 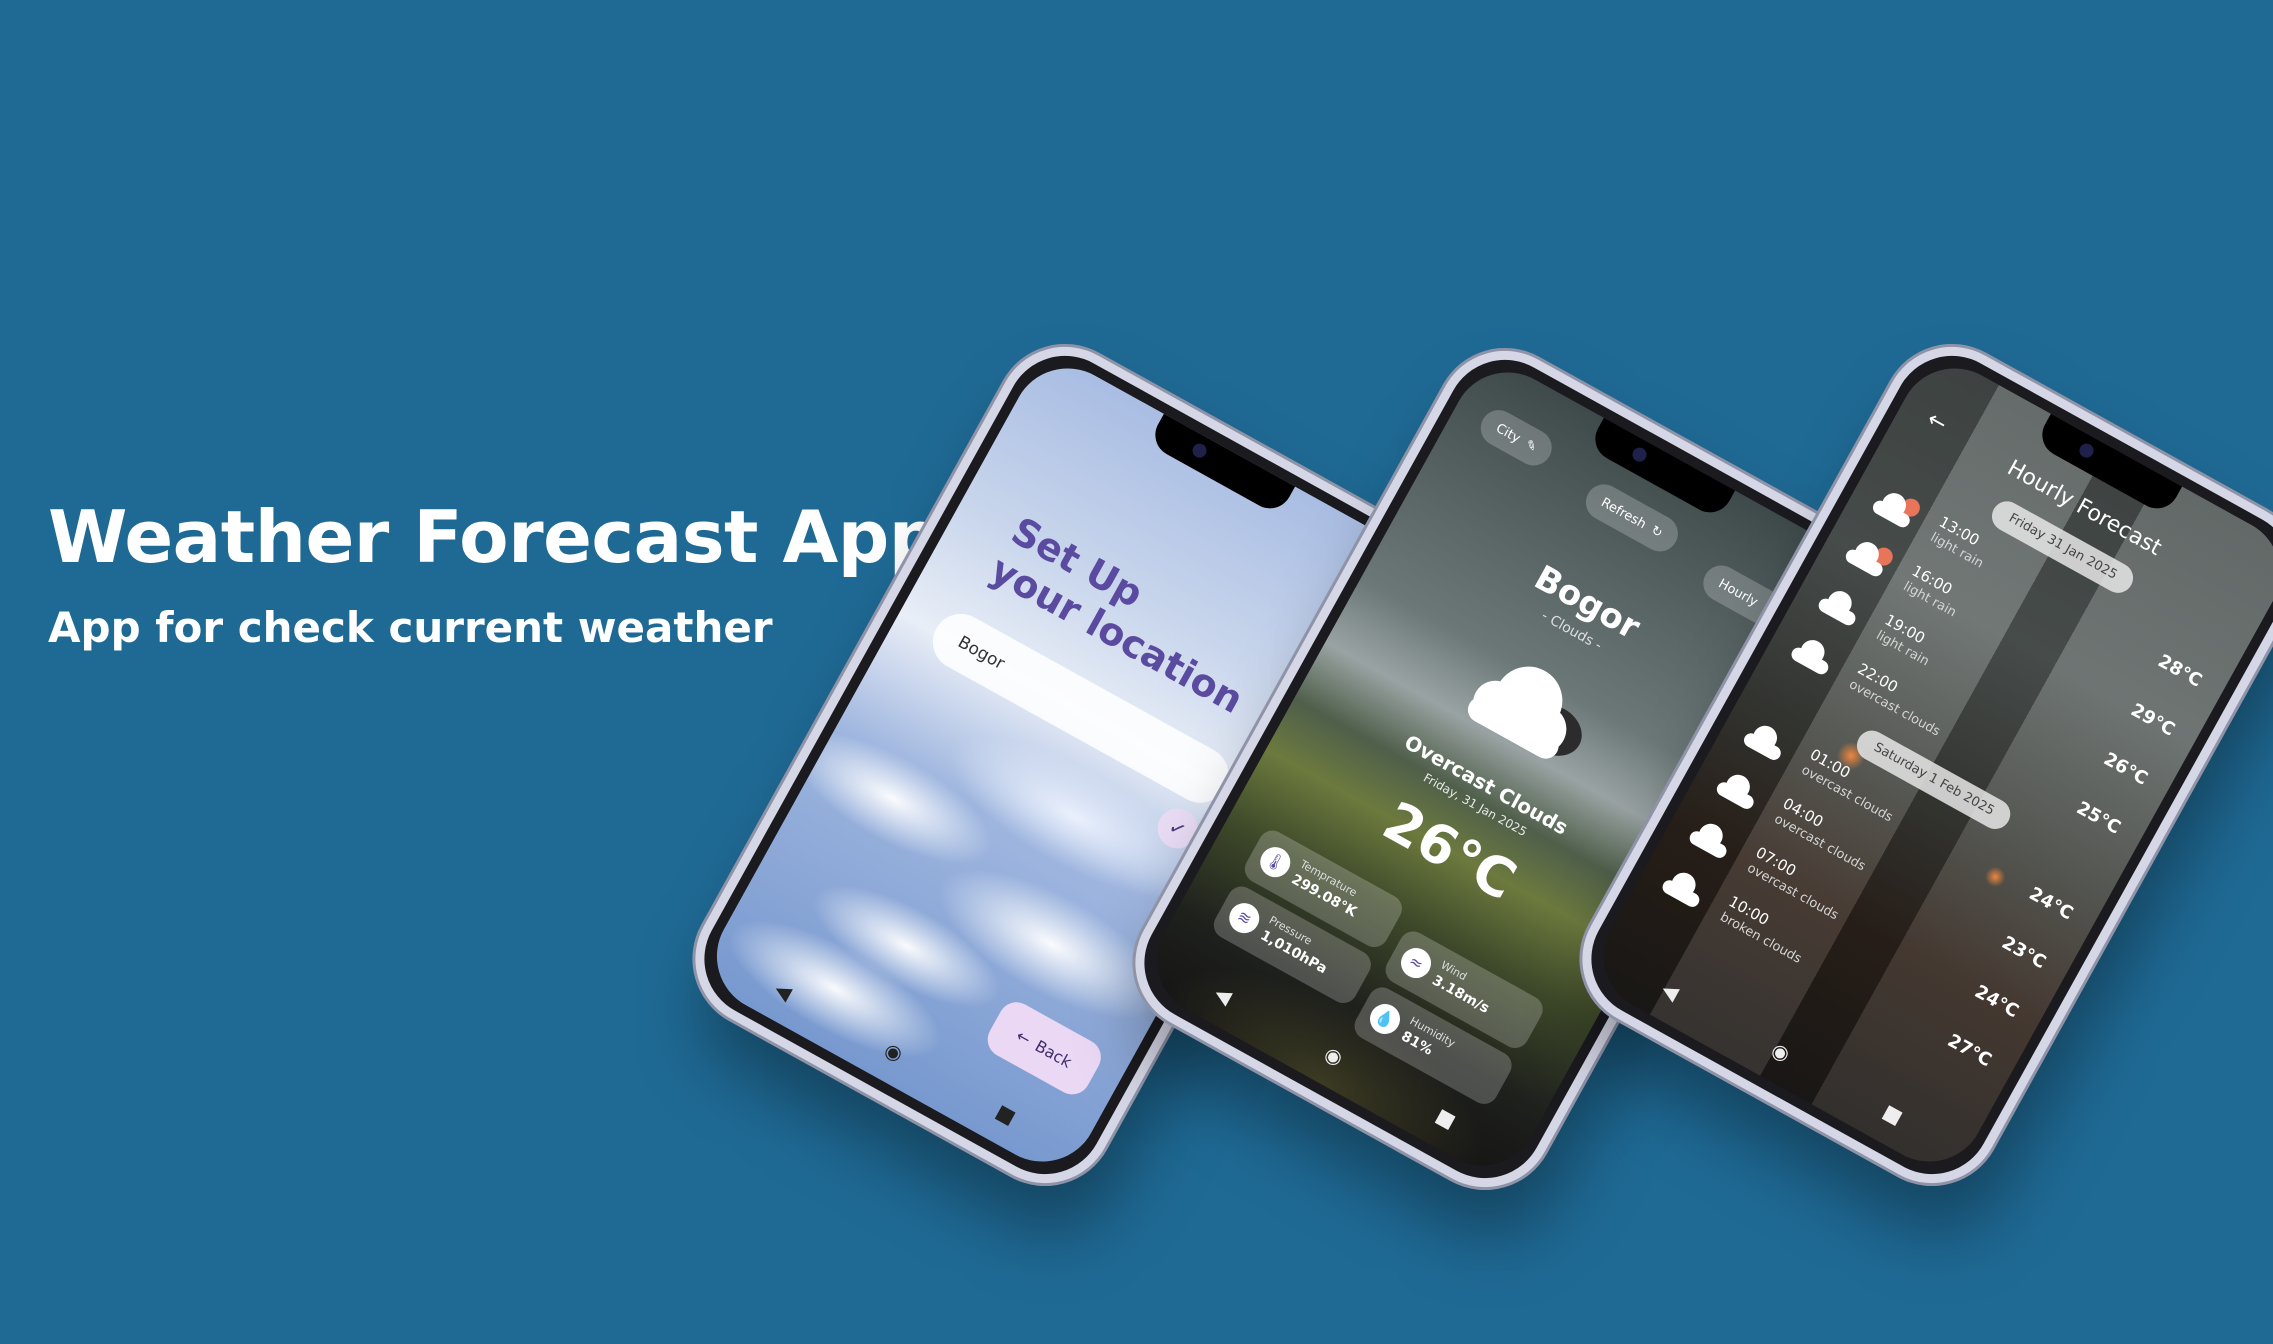 What do you see at coordinates (1531, 446) in the screenshot?
I see `pencil-icon: ✎` at bounding box center [1531, 446].